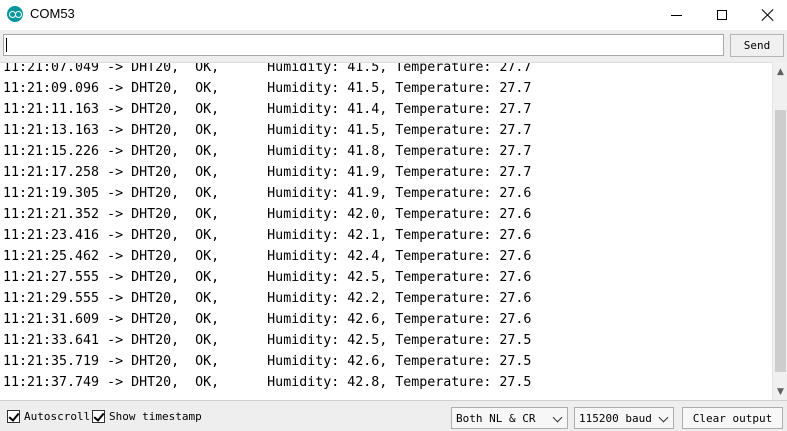 This screenshot has height=431, width=787. I want to click on maximize-icon, so click(722, 15).